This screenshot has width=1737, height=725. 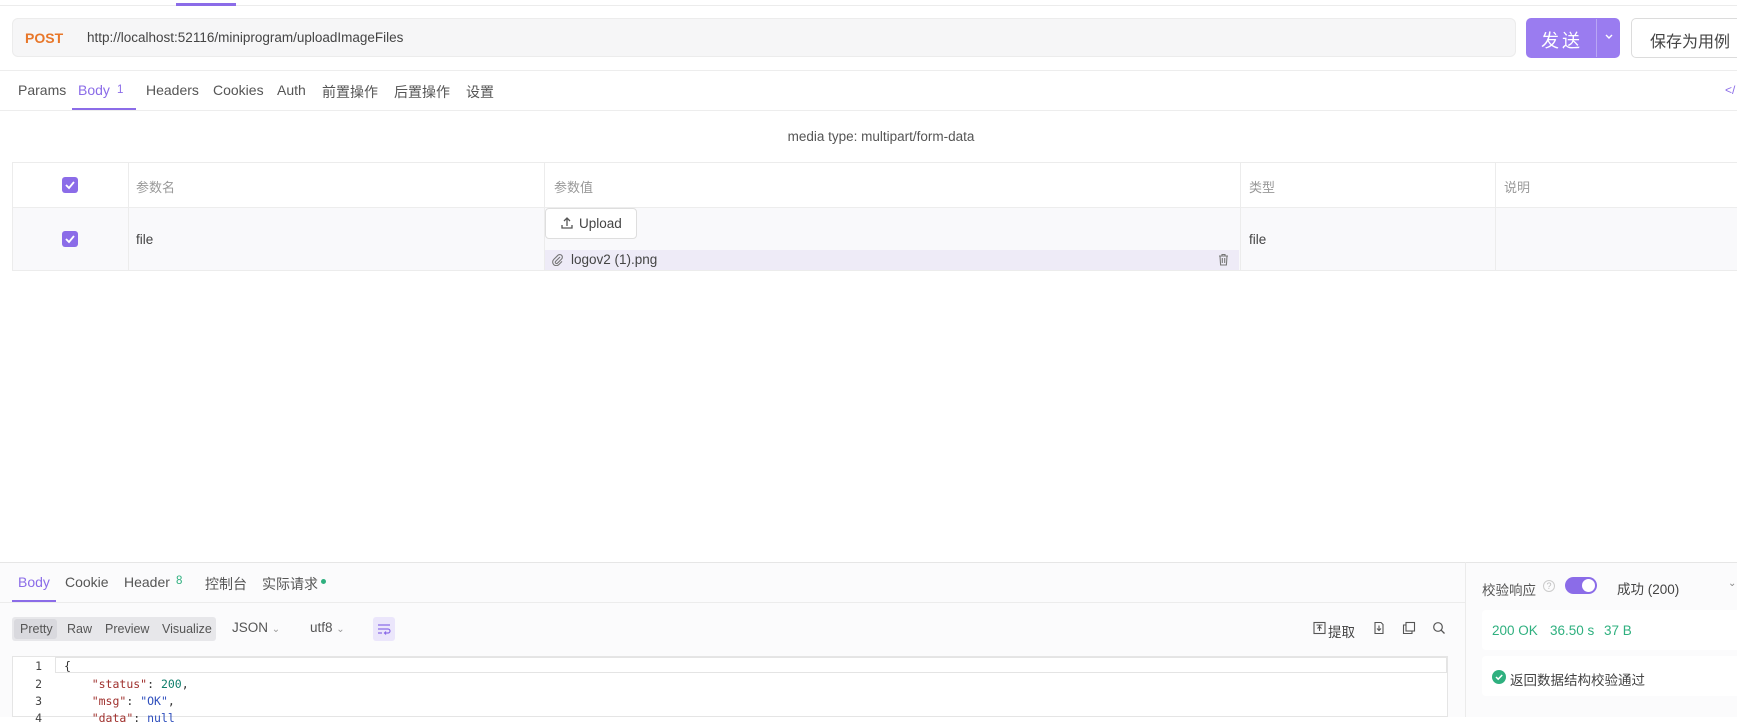 What do you see at coordinates (574, 187) in the screenshot?
I see `column-header-value: 参数值` at bounding box center [574, 187].